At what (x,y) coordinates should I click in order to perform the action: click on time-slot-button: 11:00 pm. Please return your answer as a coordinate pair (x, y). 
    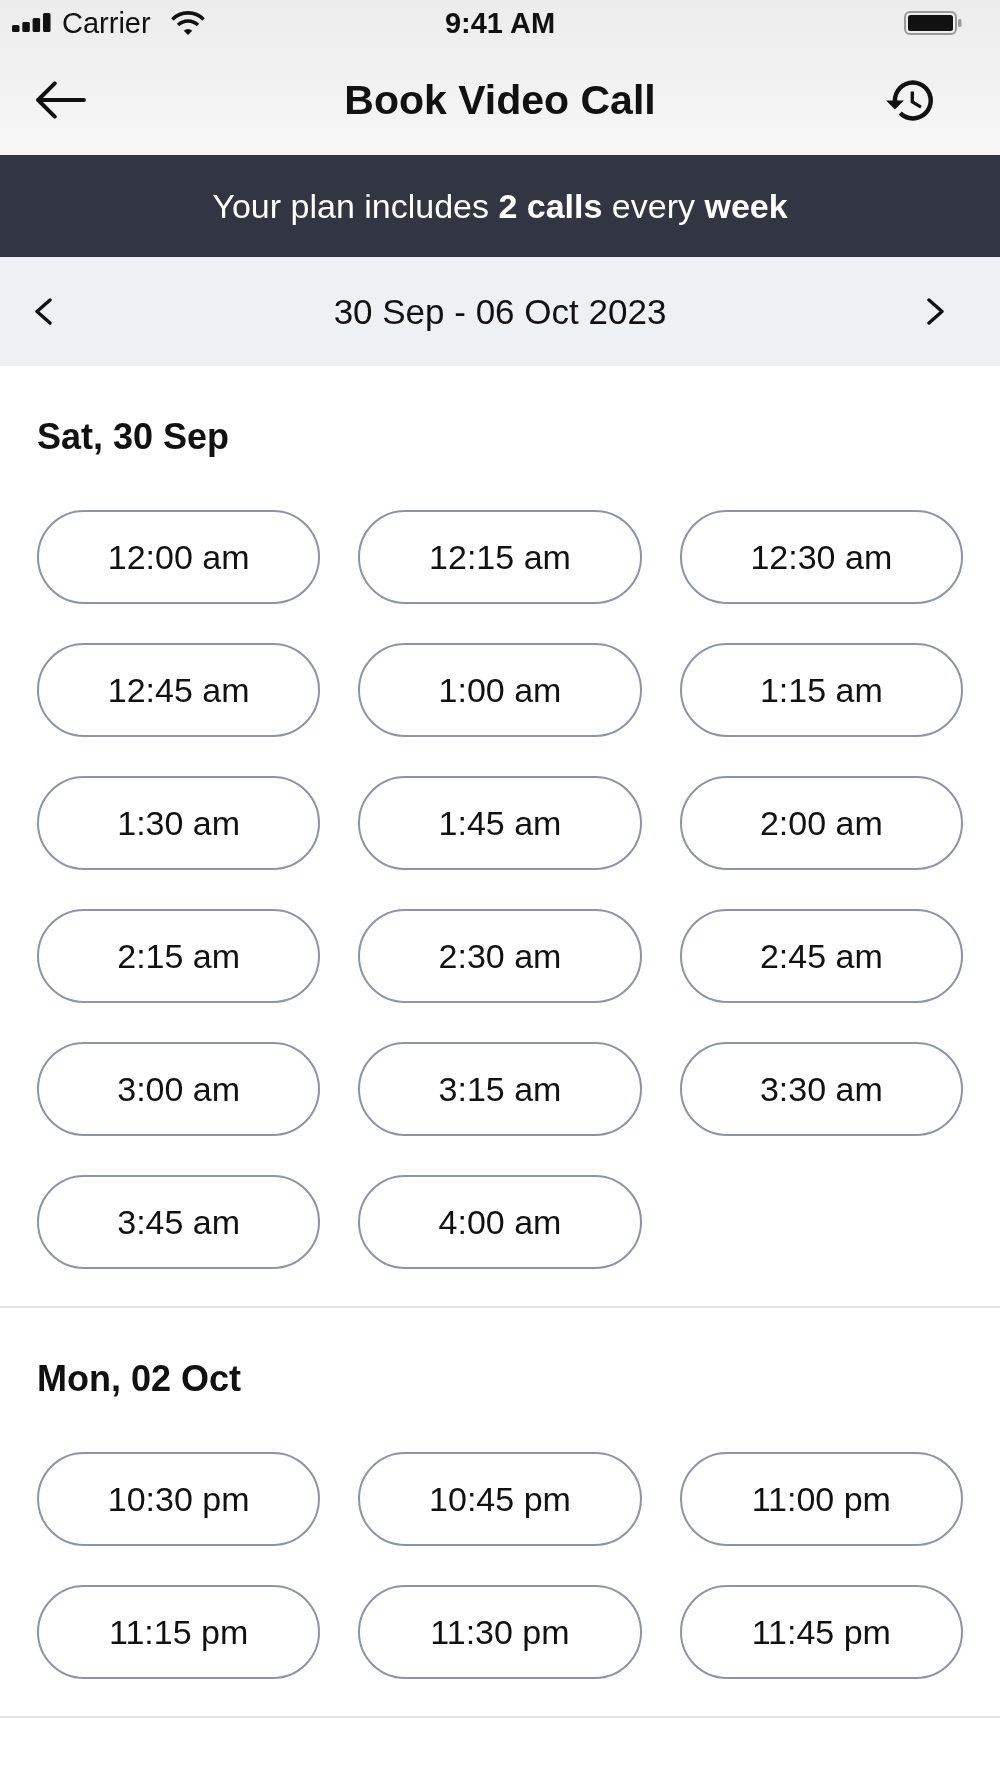
    Looking at the image, I should click on (821, 1499).